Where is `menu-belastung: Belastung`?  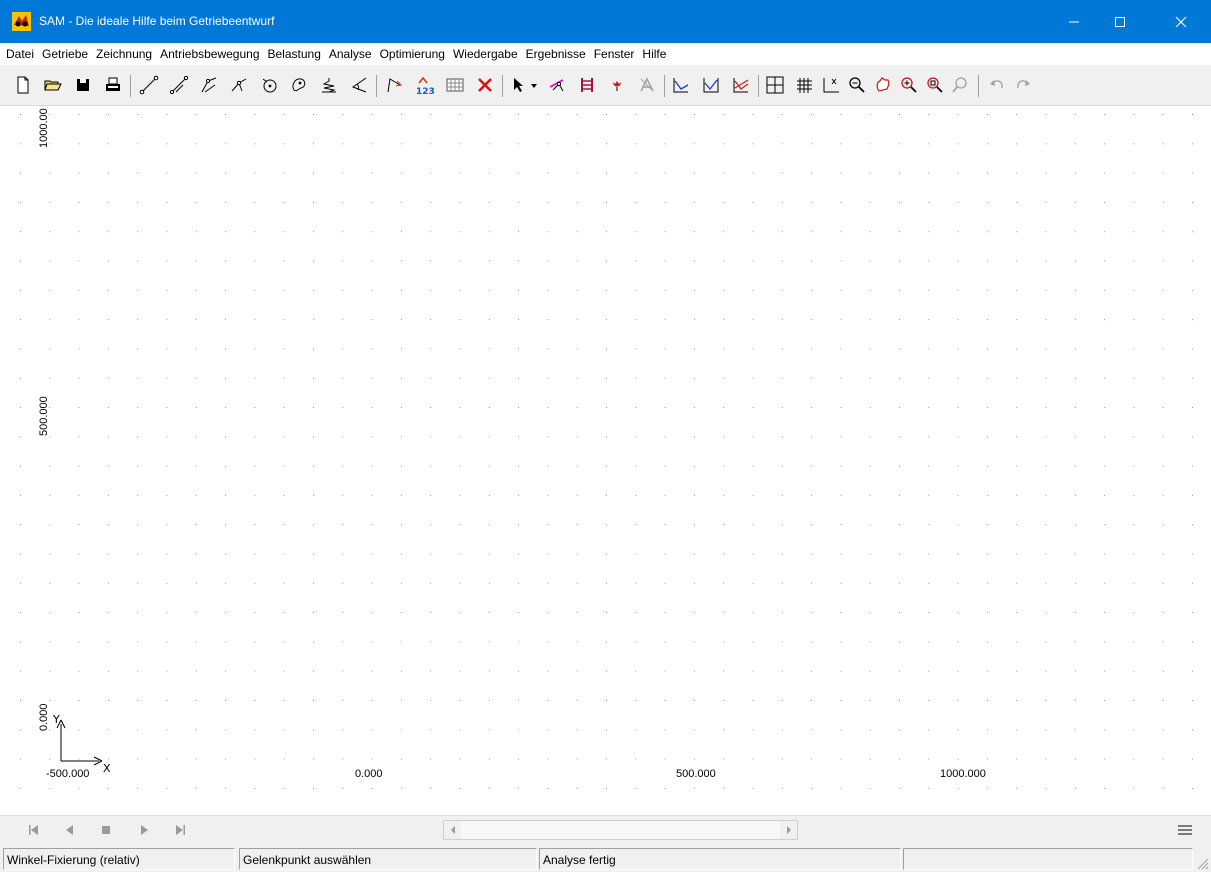
menu-belastung: Belastung is located at coordinates (294, 54).